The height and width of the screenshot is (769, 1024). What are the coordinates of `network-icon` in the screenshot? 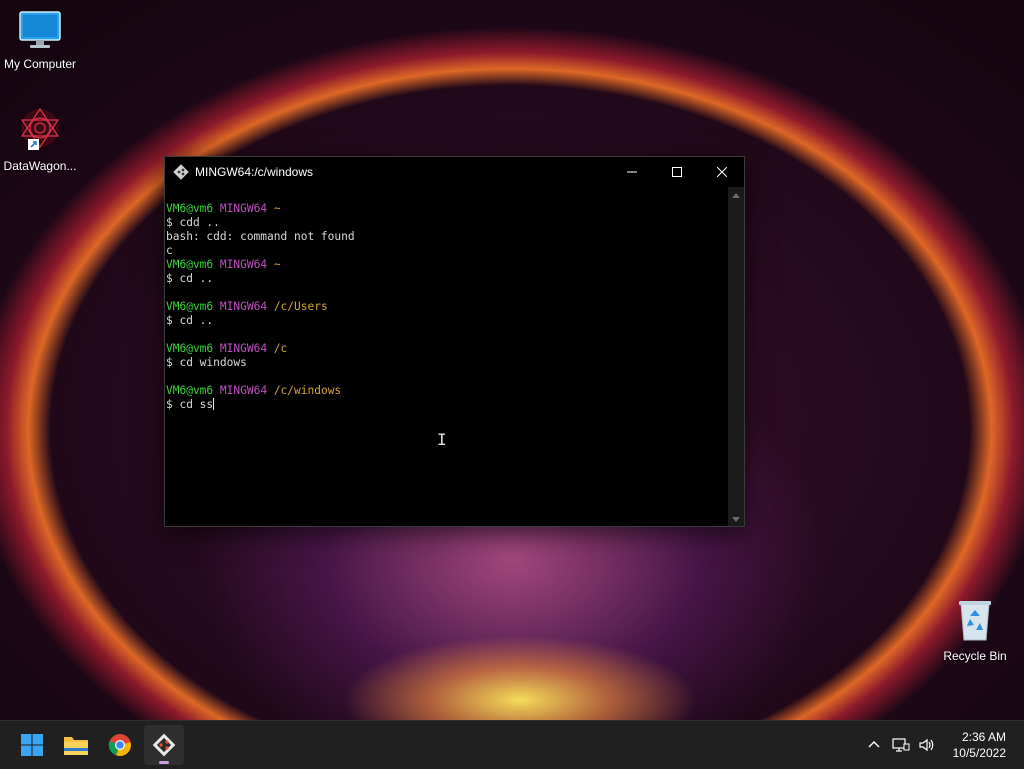 It's located at (901, 745).